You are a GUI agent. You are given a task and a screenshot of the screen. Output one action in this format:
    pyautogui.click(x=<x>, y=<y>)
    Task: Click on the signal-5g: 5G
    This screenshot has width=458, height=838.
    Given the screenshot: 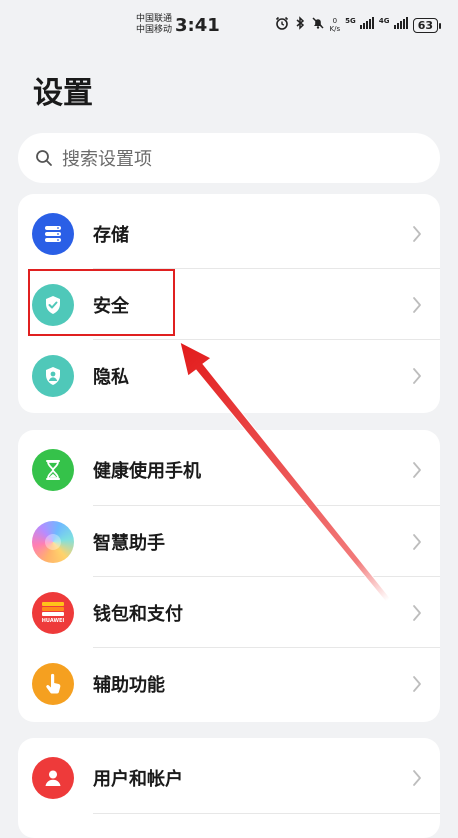 What is the action you would take?
    pyautogui.click(x=359, y=25)
    